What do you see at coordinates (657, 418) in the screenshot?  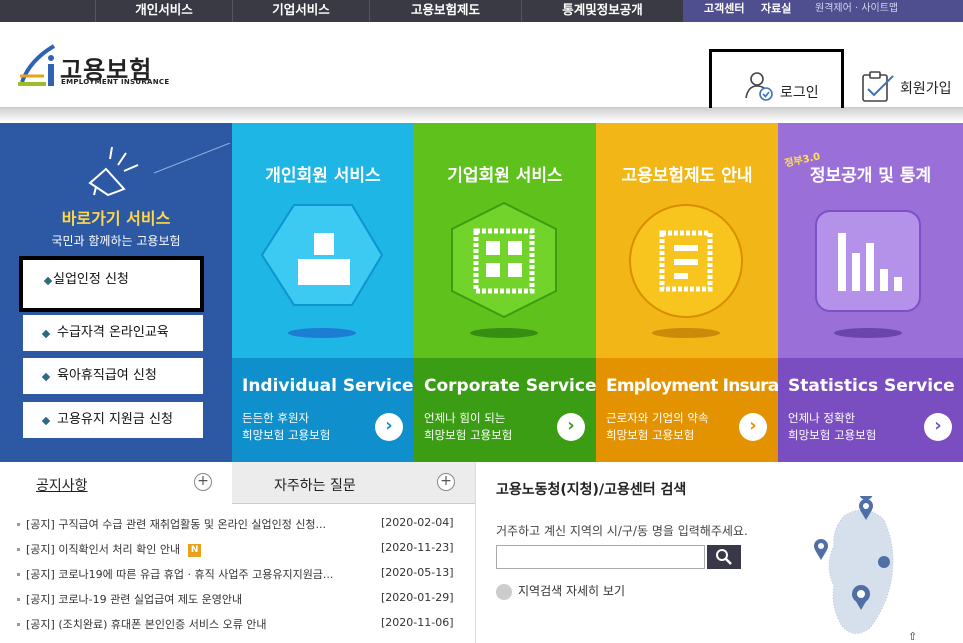 I see `panel-desc1: 근로자와 기업의 약속` at bounding box center [657, 418].